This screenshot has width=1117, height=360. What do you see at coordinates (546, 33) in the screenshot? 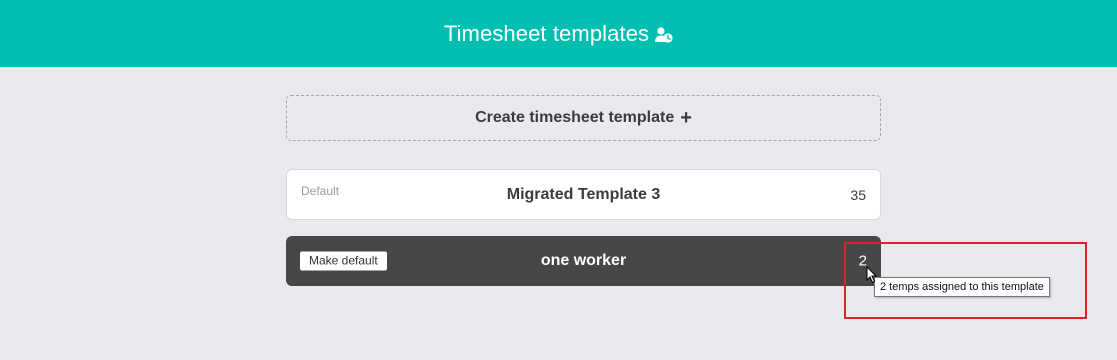
I see `page-title: Timesheet templates` at bounding box center [546, 33].